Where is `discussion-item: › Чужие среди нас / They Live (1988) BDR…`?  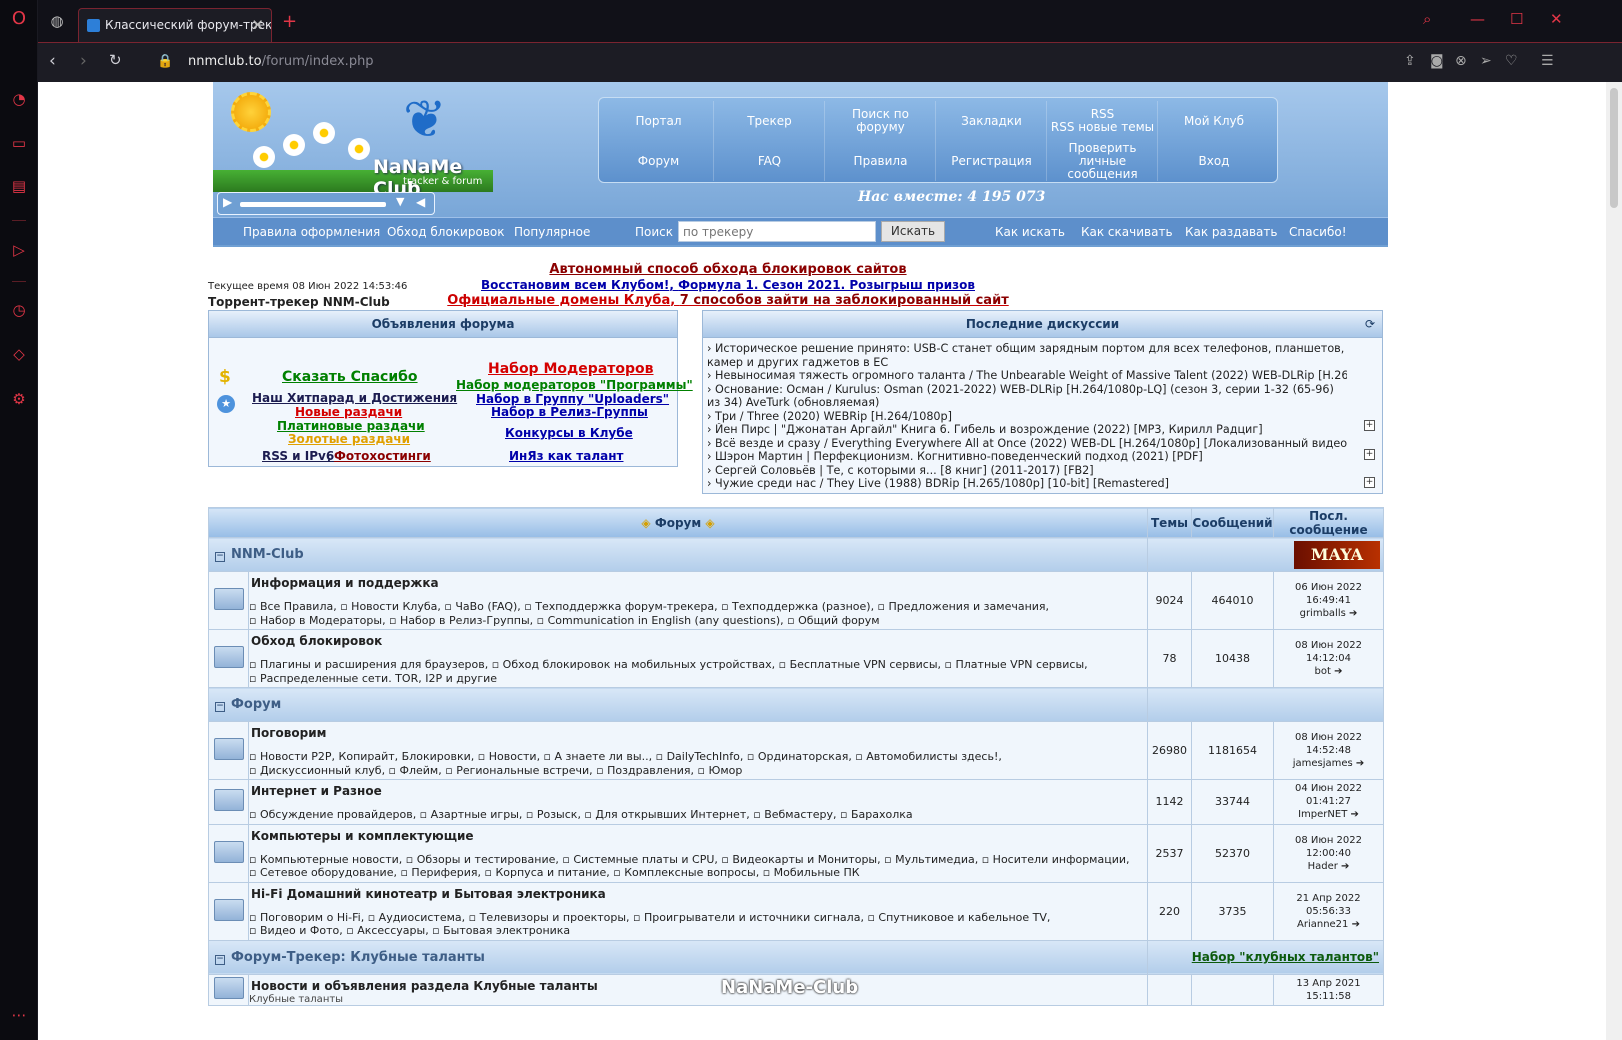 discussion-item: › Чужие среди нас / They Live (1988) BDR… is located at coordinates (1027, 484).